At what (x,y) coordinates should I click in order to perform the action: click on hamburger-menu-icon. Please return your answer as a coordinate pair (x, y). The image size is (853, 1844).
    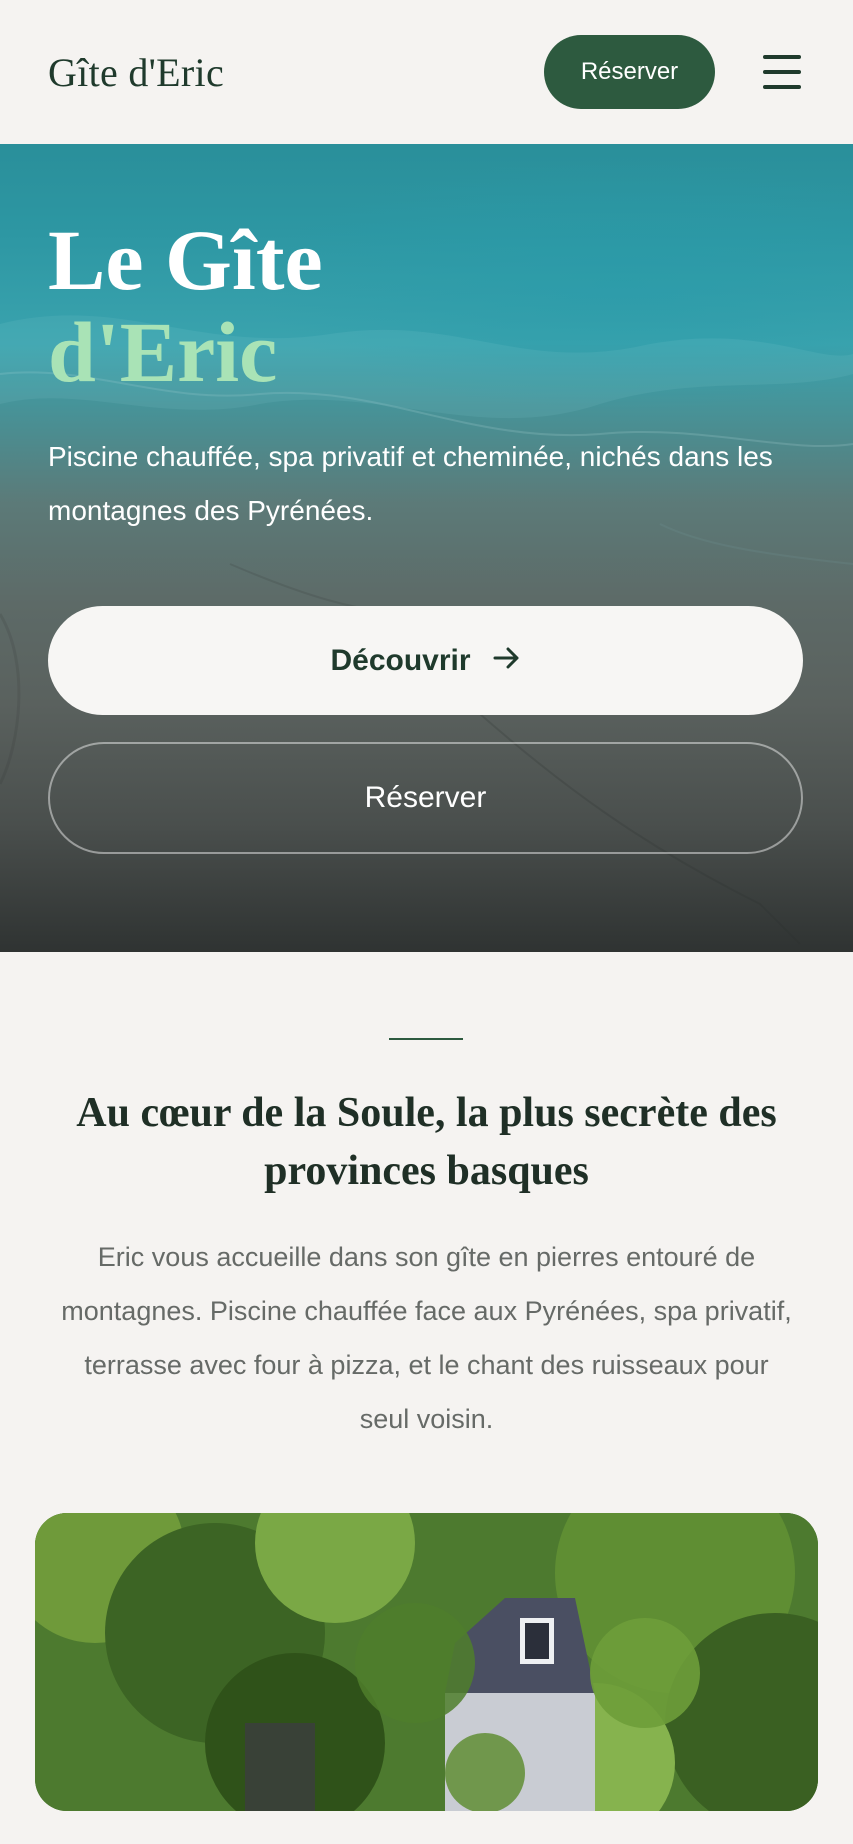
    Looking at the image, I should click on (782, 72).